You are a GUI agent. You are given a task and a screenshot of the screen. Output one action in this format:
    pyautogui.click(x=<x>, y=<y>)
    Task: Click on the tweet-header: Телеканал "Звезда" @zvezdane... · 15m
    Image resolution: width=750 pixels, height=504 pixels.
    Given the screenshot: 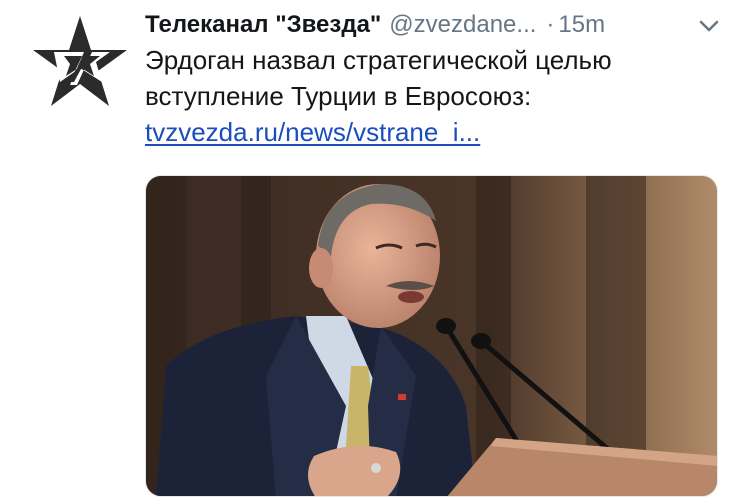 What is the action you would take?
    pyautogui.click(x=440, y=25)
    